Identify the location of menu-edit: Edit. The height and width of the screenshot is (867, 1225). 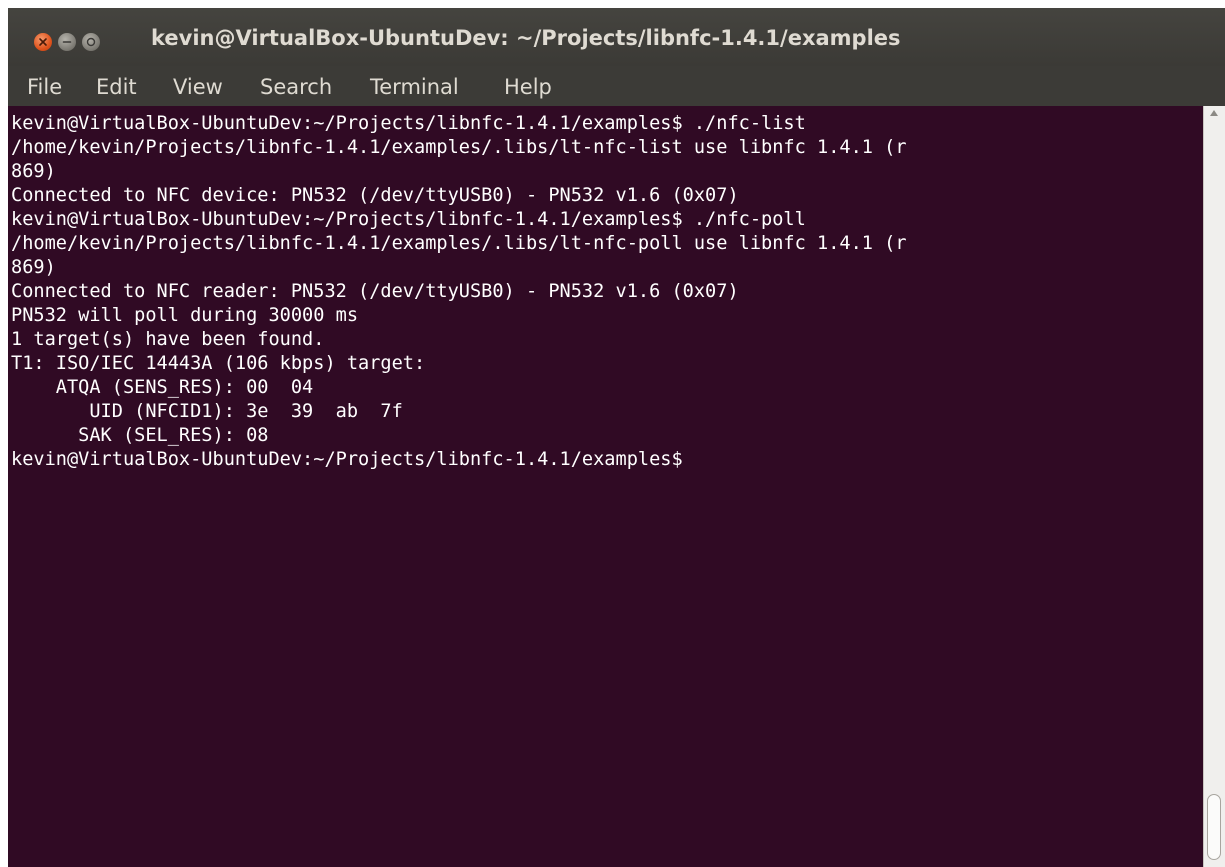
(116, 87).